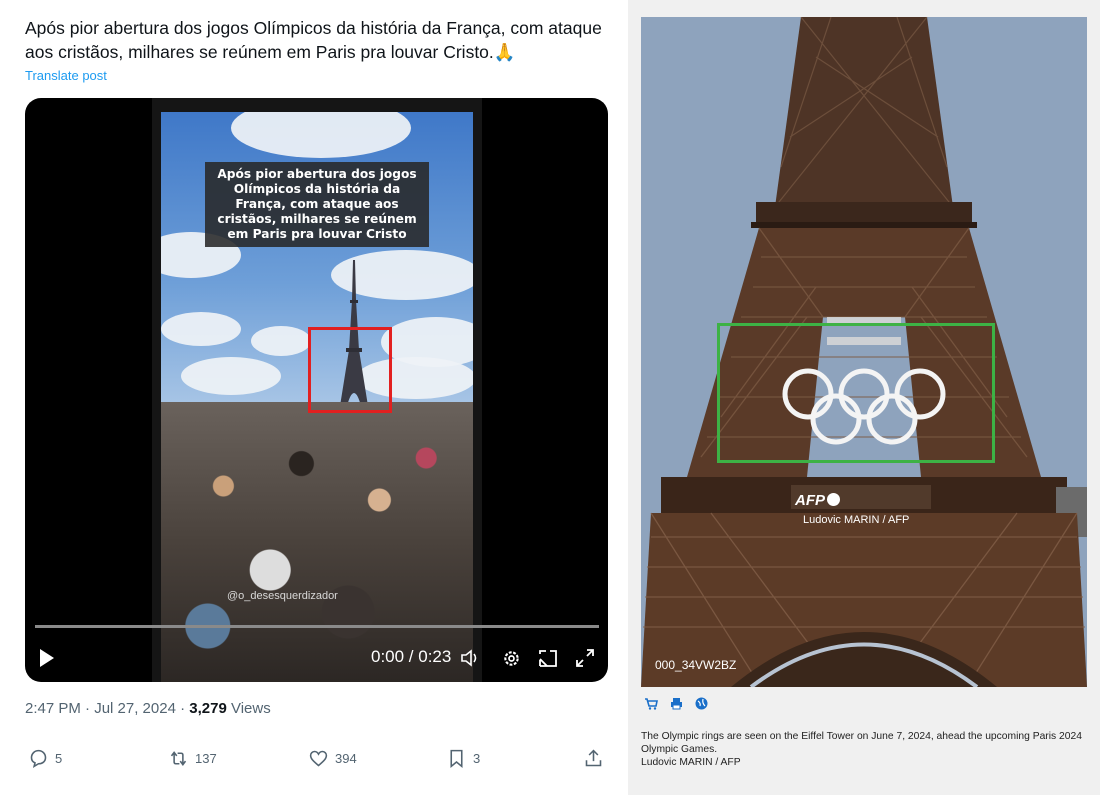 The image size is (1100, 795). What do you see at coordinates (107, 708) in the screenshot?
I see `tweet-timestamp: 2:47 PM · Jul 27, 2024 ·` at bounding box center [107, 708].